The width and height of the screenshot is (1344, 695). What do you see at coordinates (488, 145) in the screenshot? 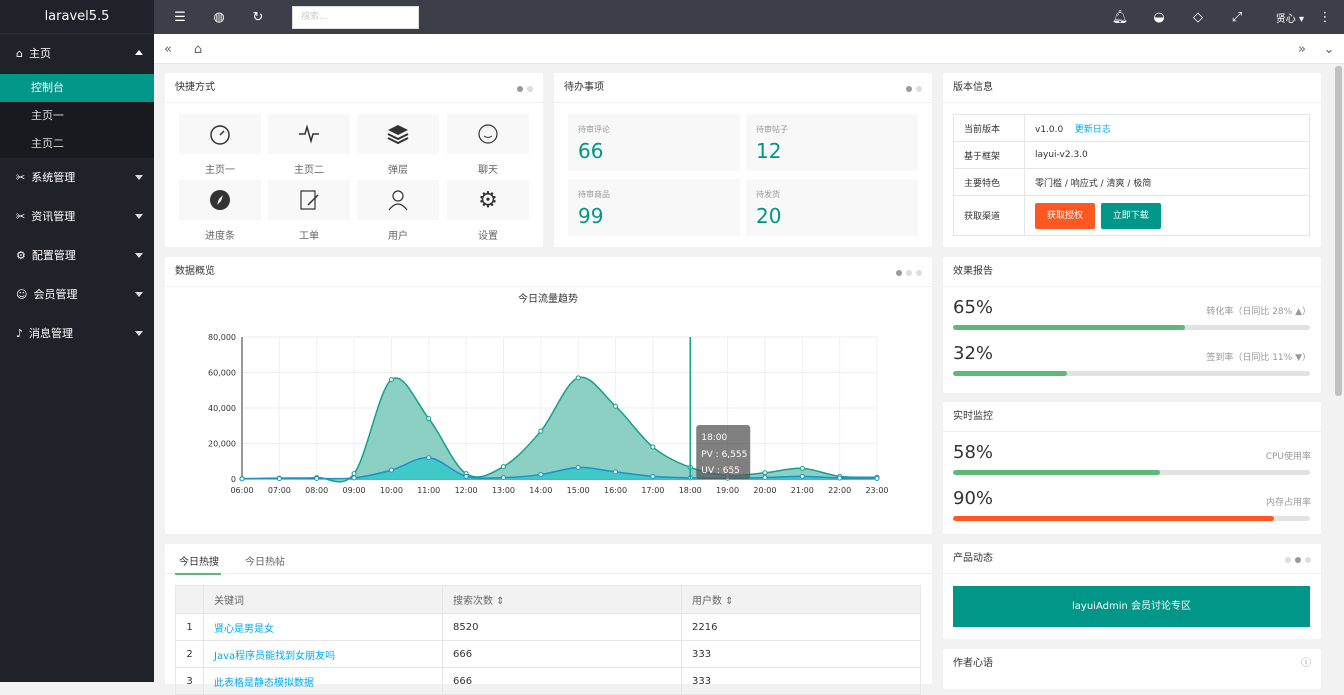
I see `shortcut-chat: 聊天` at bounding box center [488, 145].